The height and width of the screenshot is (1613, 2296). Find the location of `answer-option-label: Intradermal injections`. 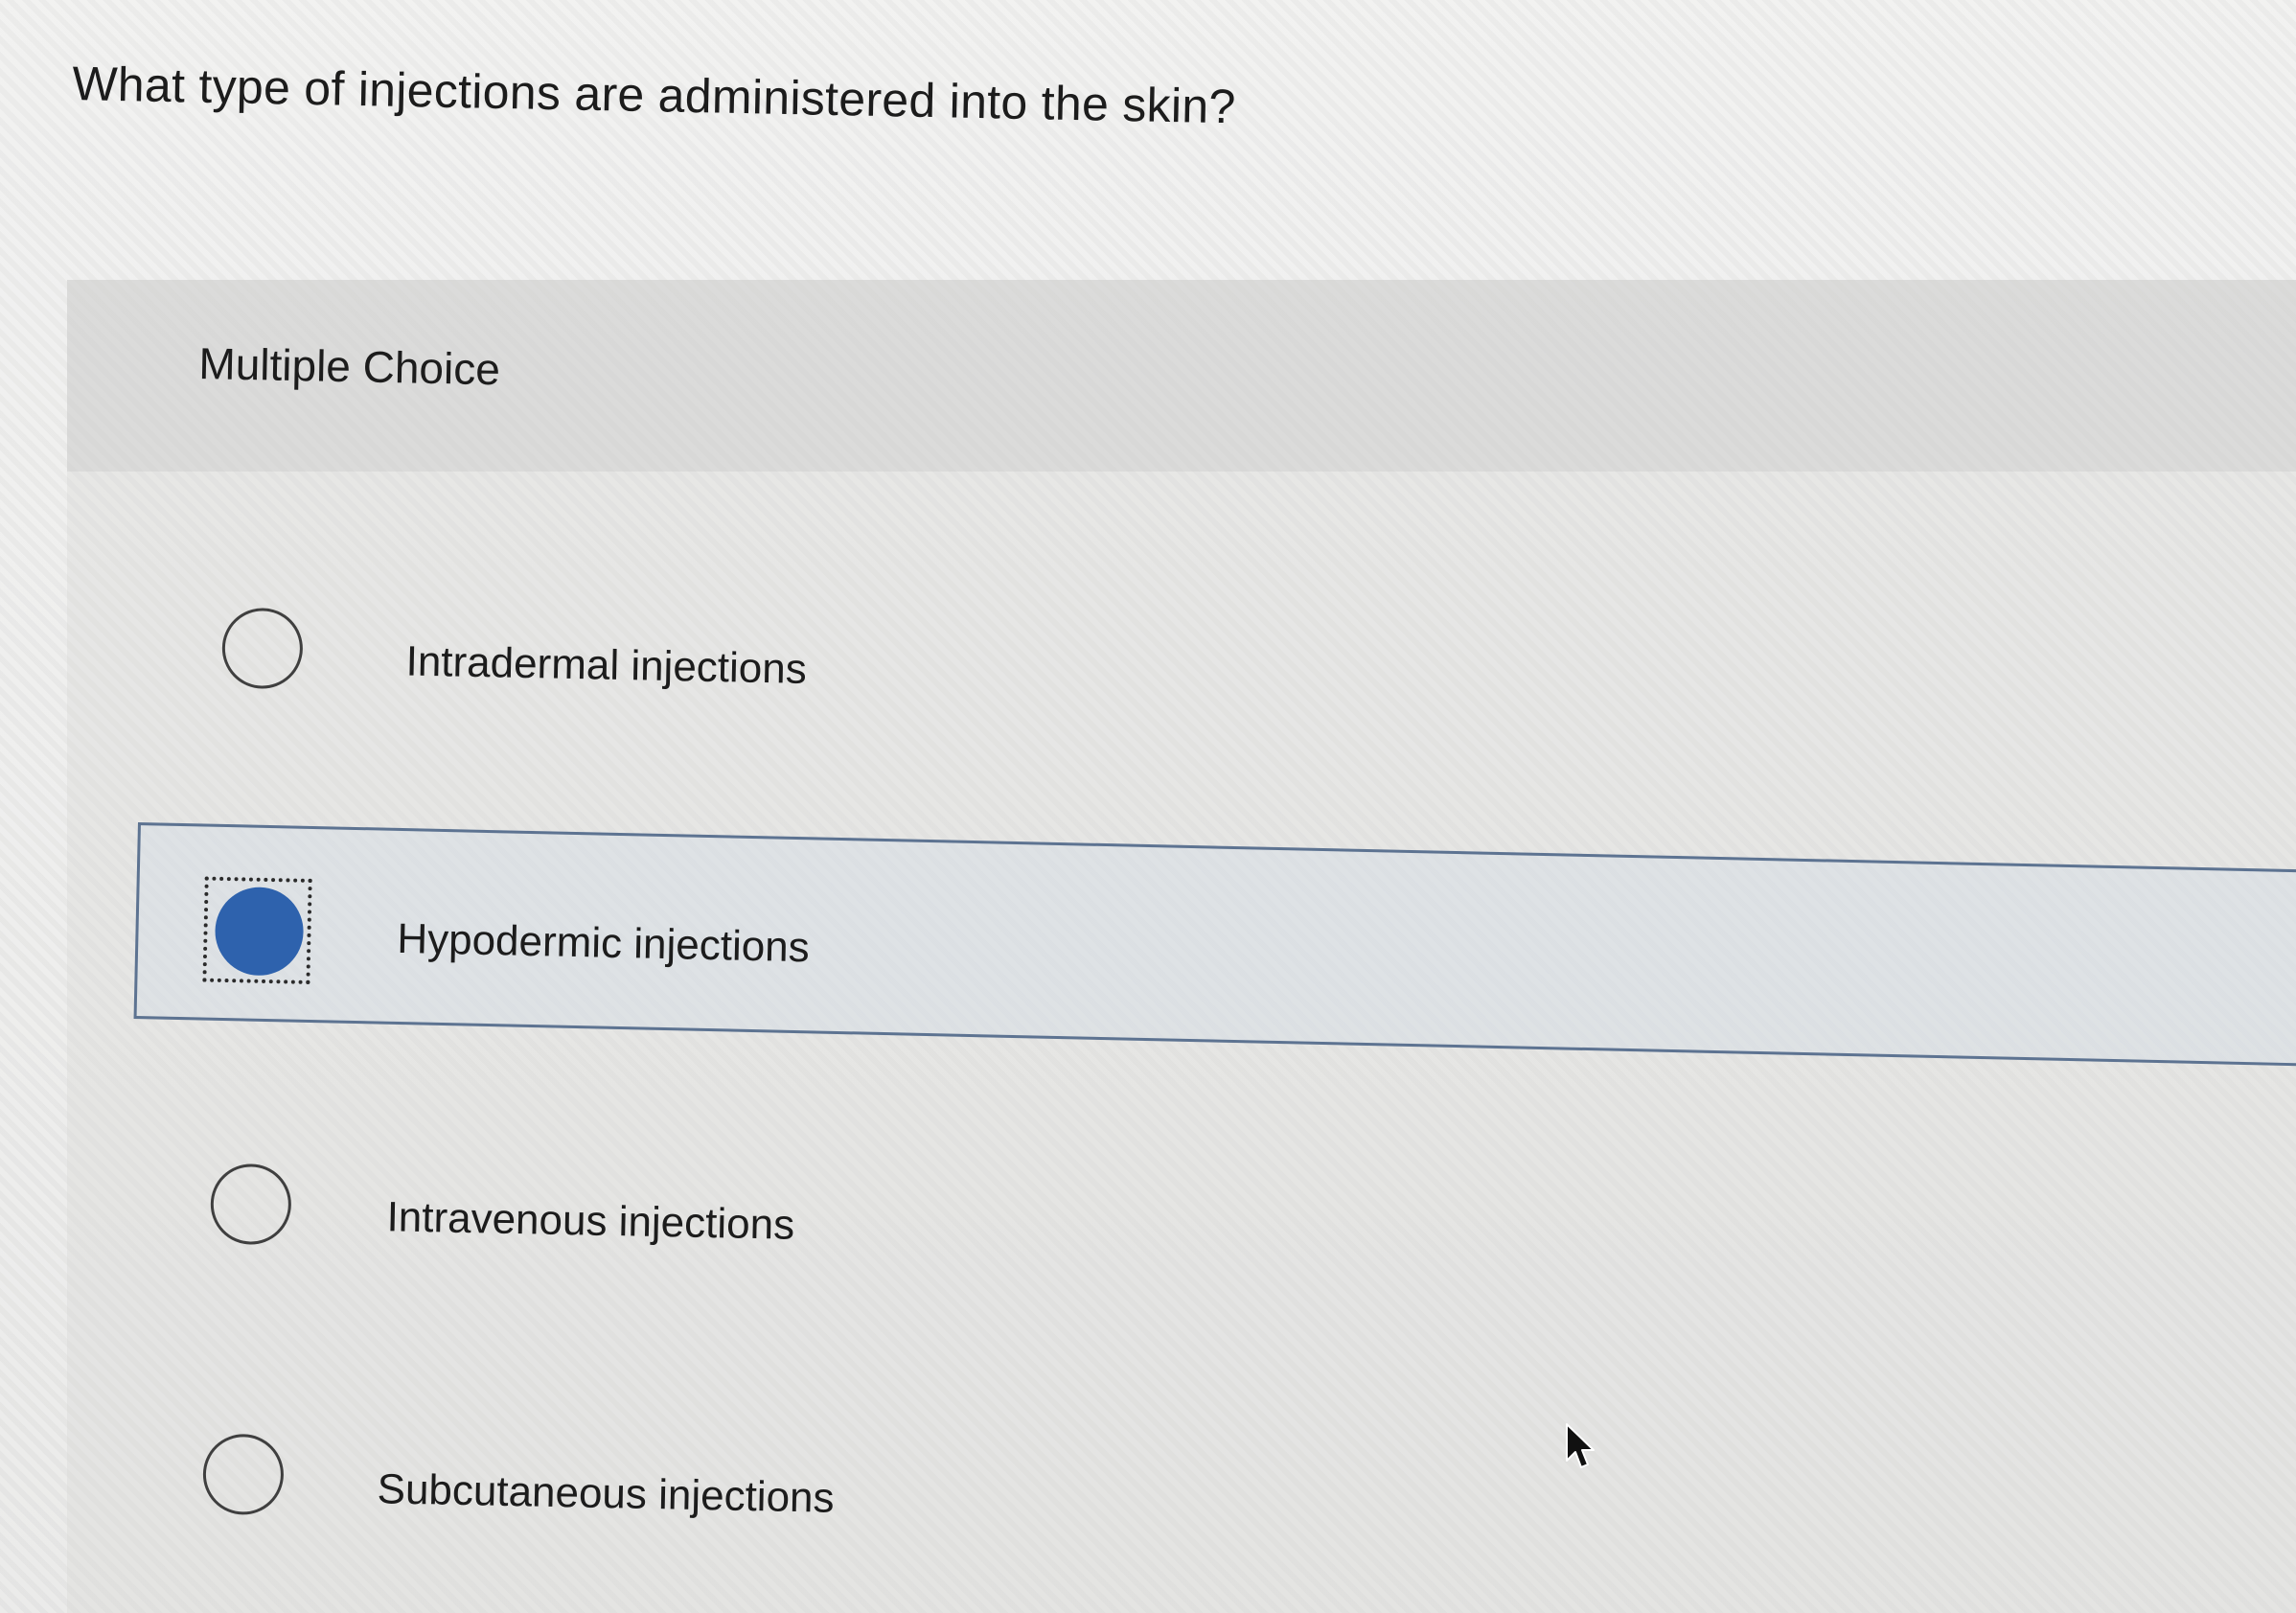

answer-option-label: Intradermal injections is located at coordinates (606, 665).